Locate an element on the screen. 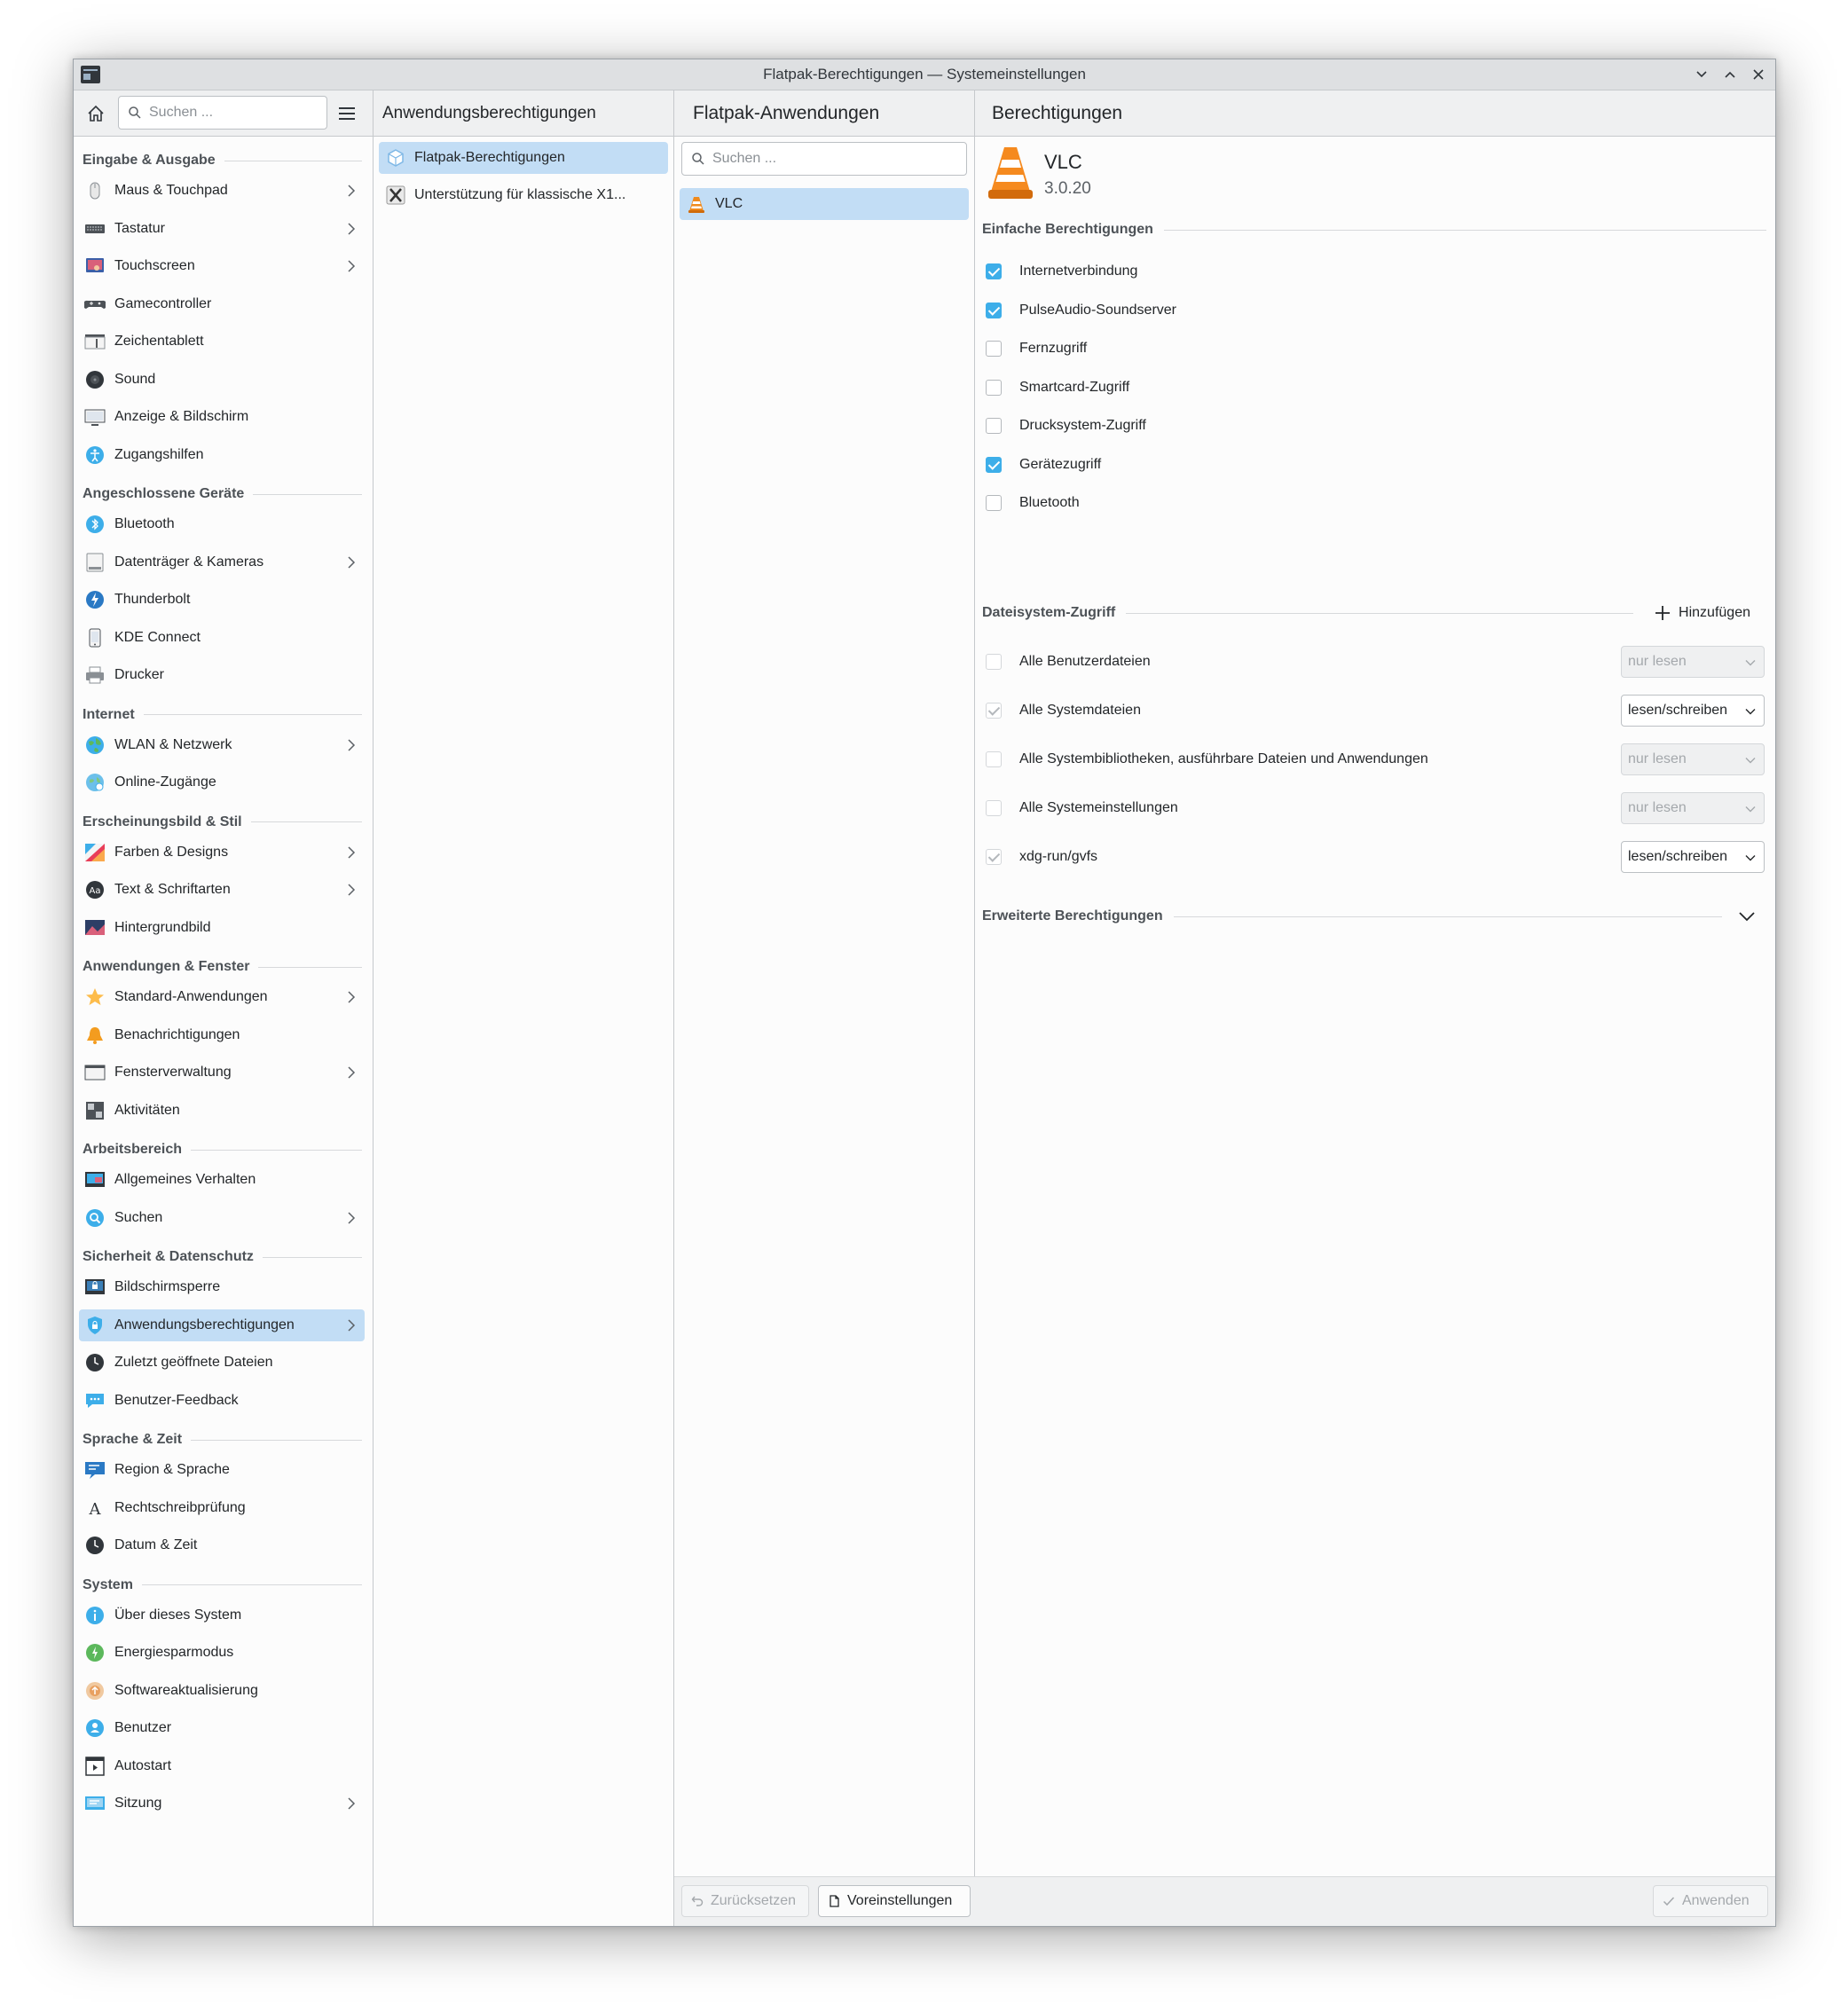 The height and width of the screenshot is (2012, 1848). chevron-up-icon is located at coordinates (1730, 74).